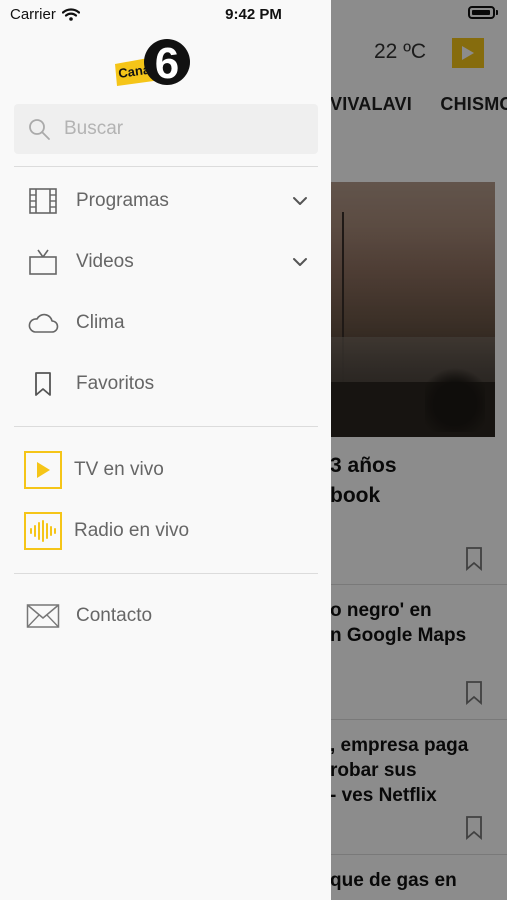 This screenshot has height=900, width=507. I want to click on menu-item-label: Contacto, so click(114, 615).